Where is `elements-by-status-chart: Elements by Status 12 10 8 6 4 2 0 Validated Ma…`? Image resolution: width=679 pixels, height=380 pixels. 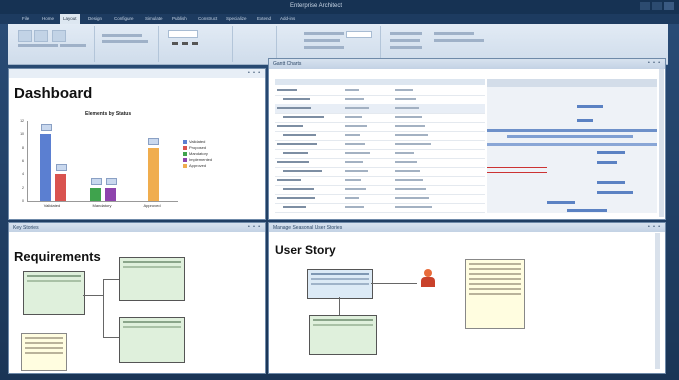 elements-by-status-chart: Elements by Status 12 10 8 6 4 2 0 Validated Ma… is located at coordinates (135, 163).